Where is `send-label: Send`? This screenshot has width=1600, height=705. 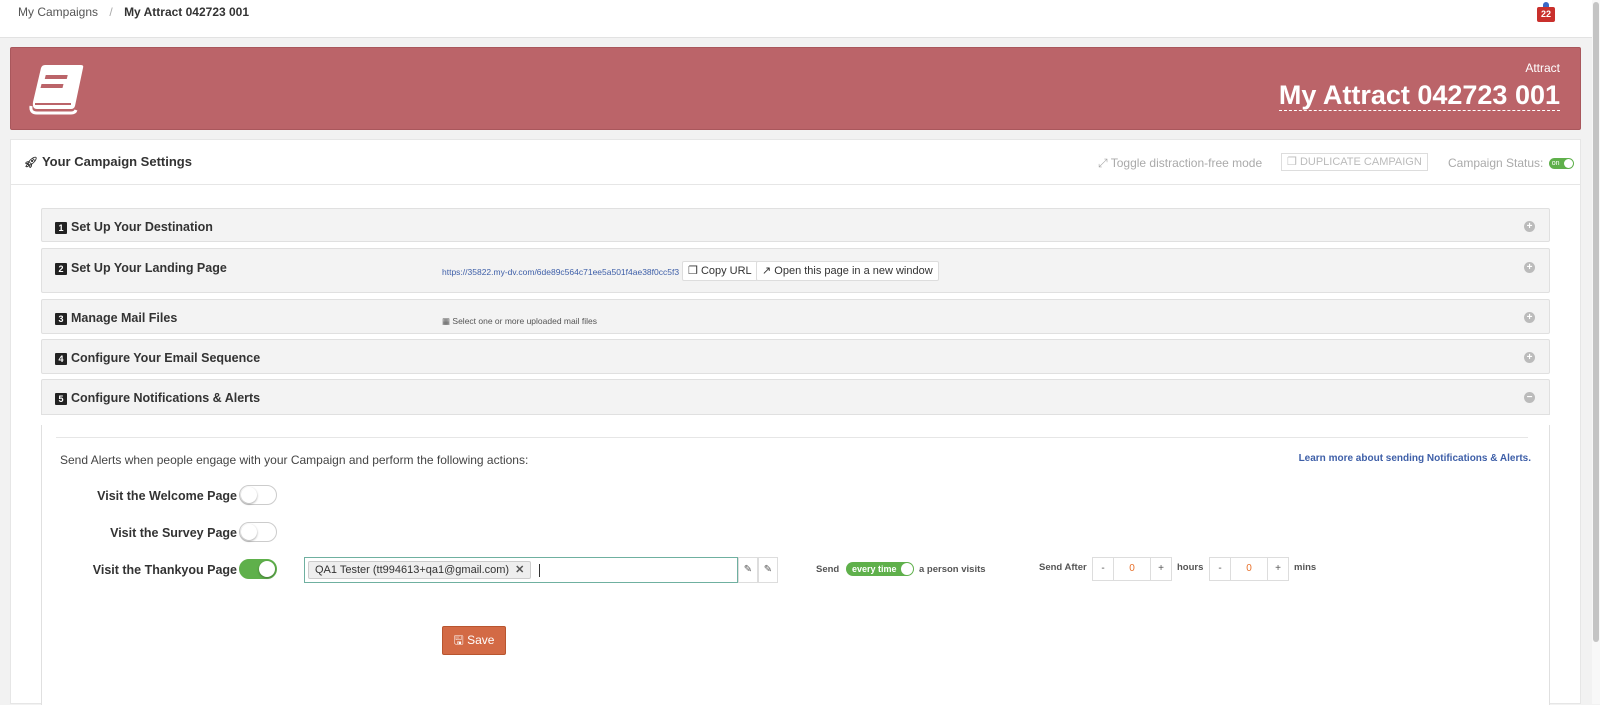
send-label: Send is located at coordinates (828, 569).